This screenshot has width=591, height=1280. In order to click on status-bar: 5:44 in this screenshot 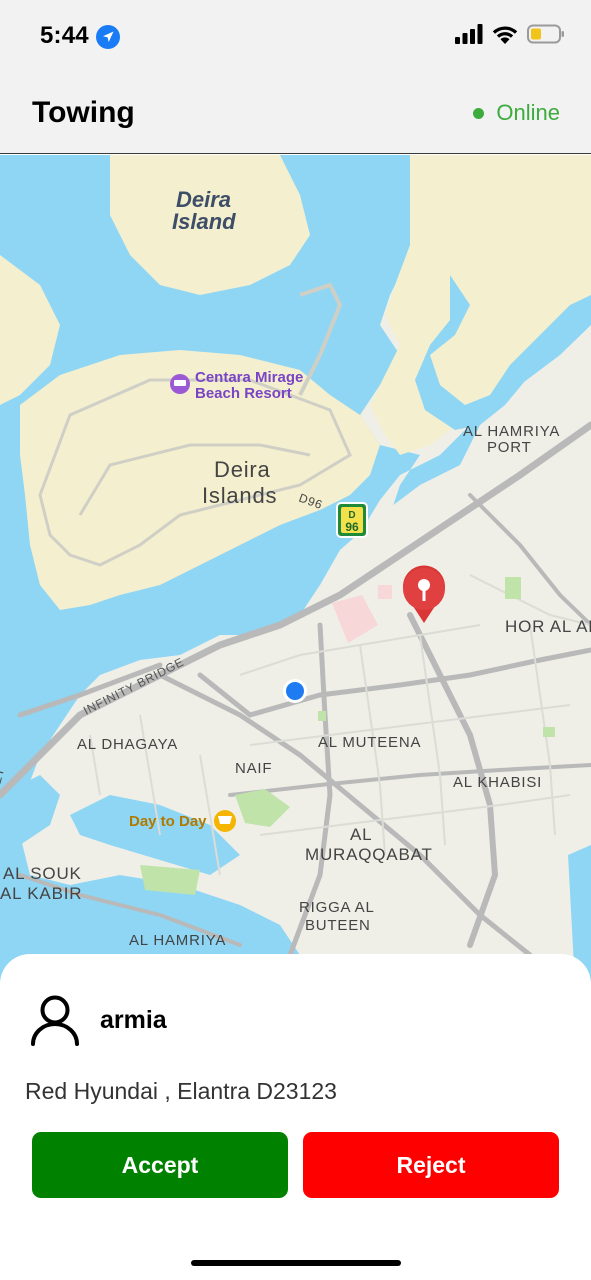, I will do `click(295, 38)`.